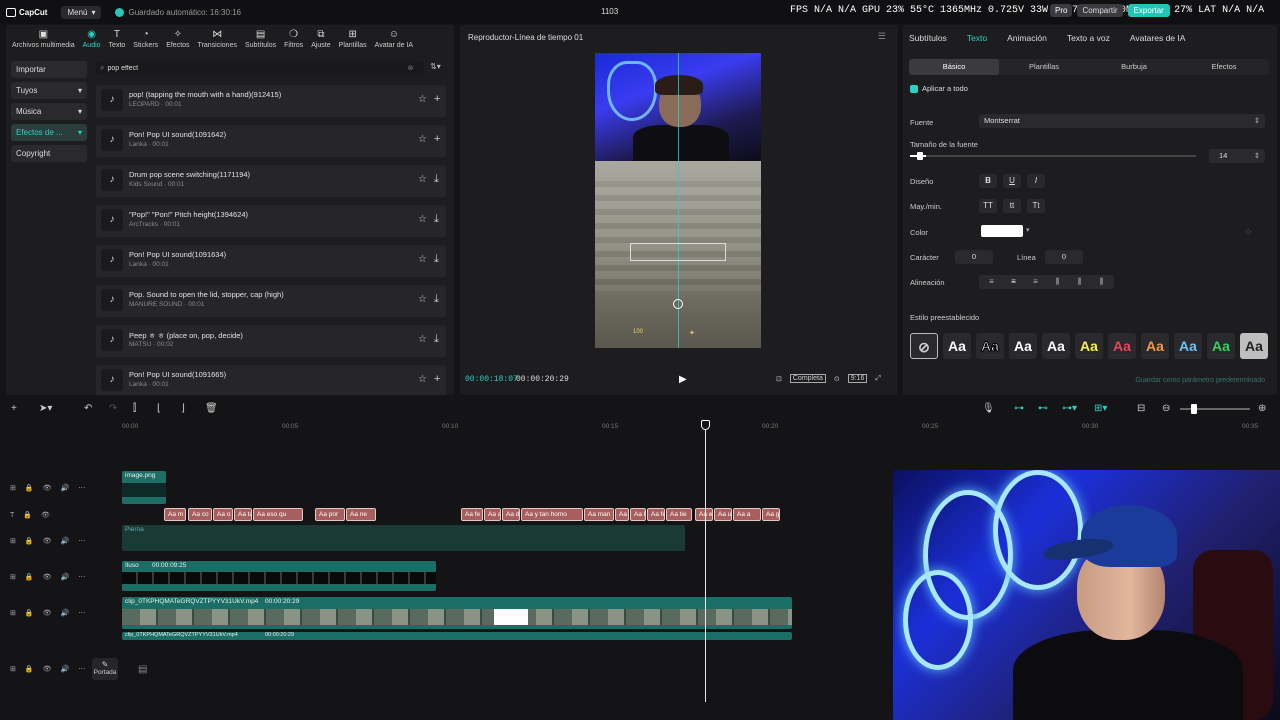 The height and width of the screenshot is (720, 1280). I want to click on play-icon: ▶, so click(683, 379).